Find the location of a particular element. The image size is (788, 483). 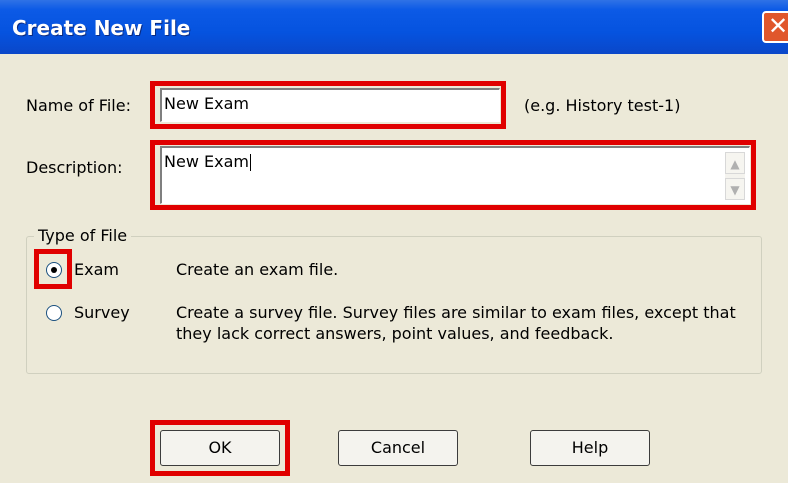

type-of-file-legend: Type of File is located at coordinates (83, 235).